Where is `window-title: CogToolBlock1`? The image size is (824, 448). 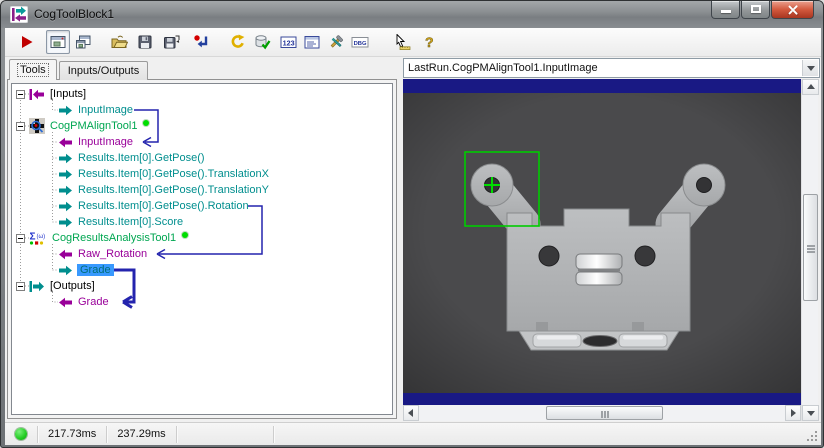 window-title: CogToolBlock1 is located at coordinates (74, 14).